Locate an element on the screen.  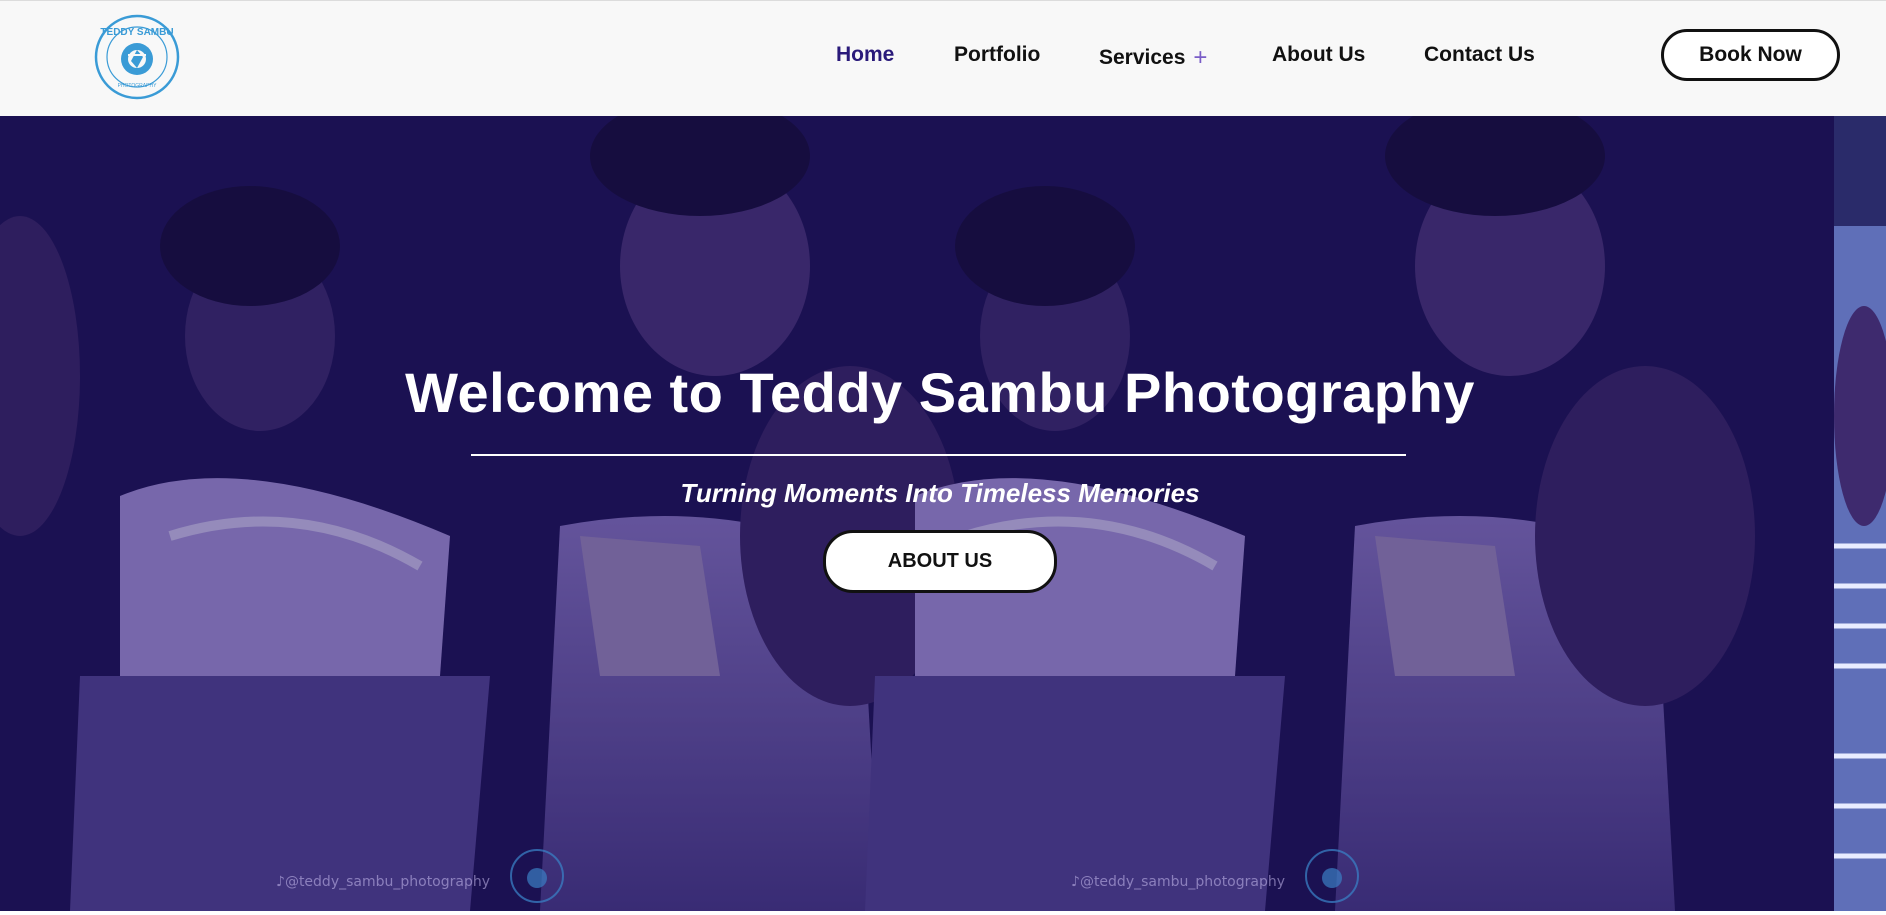
nav-home: Home is located at coordinates (865, 55).